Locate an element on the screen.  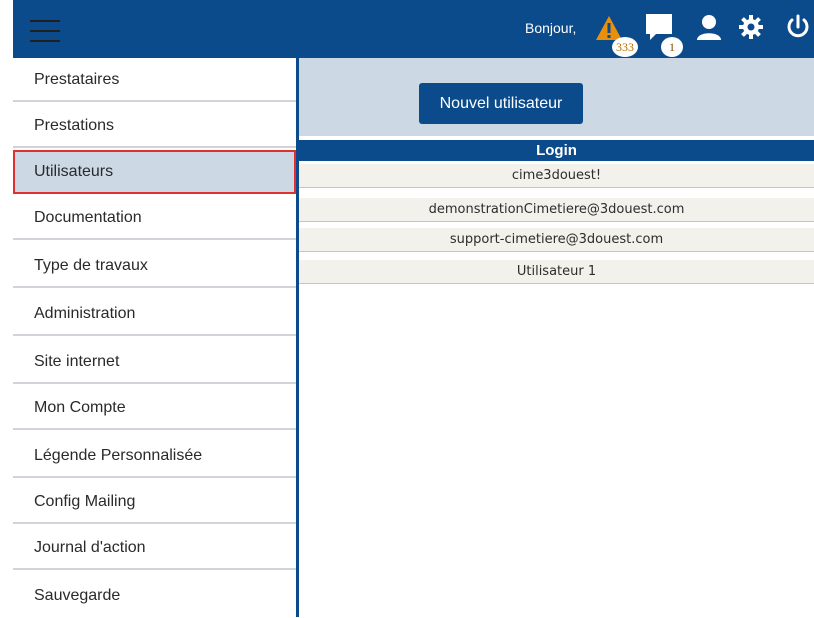
sidebar-item-administration: Administration is located at coordinates (154, 314).